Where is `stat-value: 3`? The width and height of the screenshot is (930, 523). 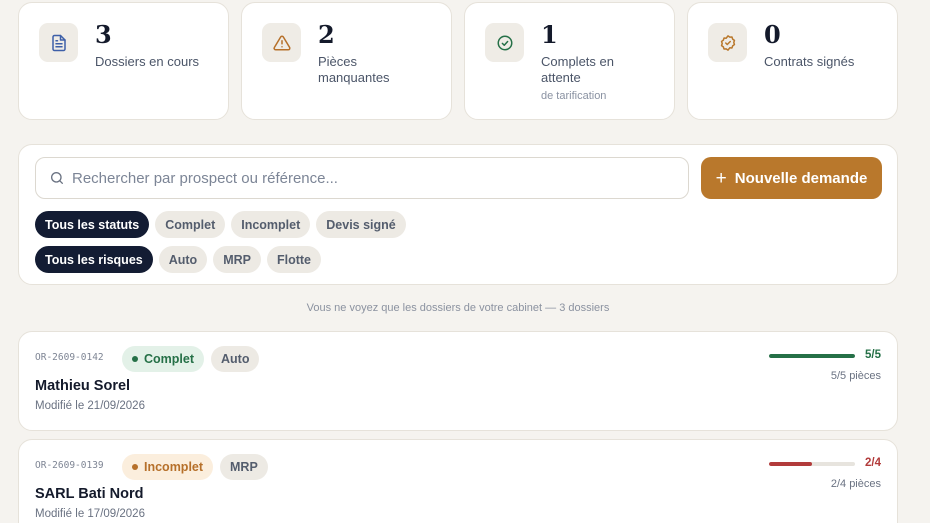 stat-value: 3 is located at coordinates (103, 34).